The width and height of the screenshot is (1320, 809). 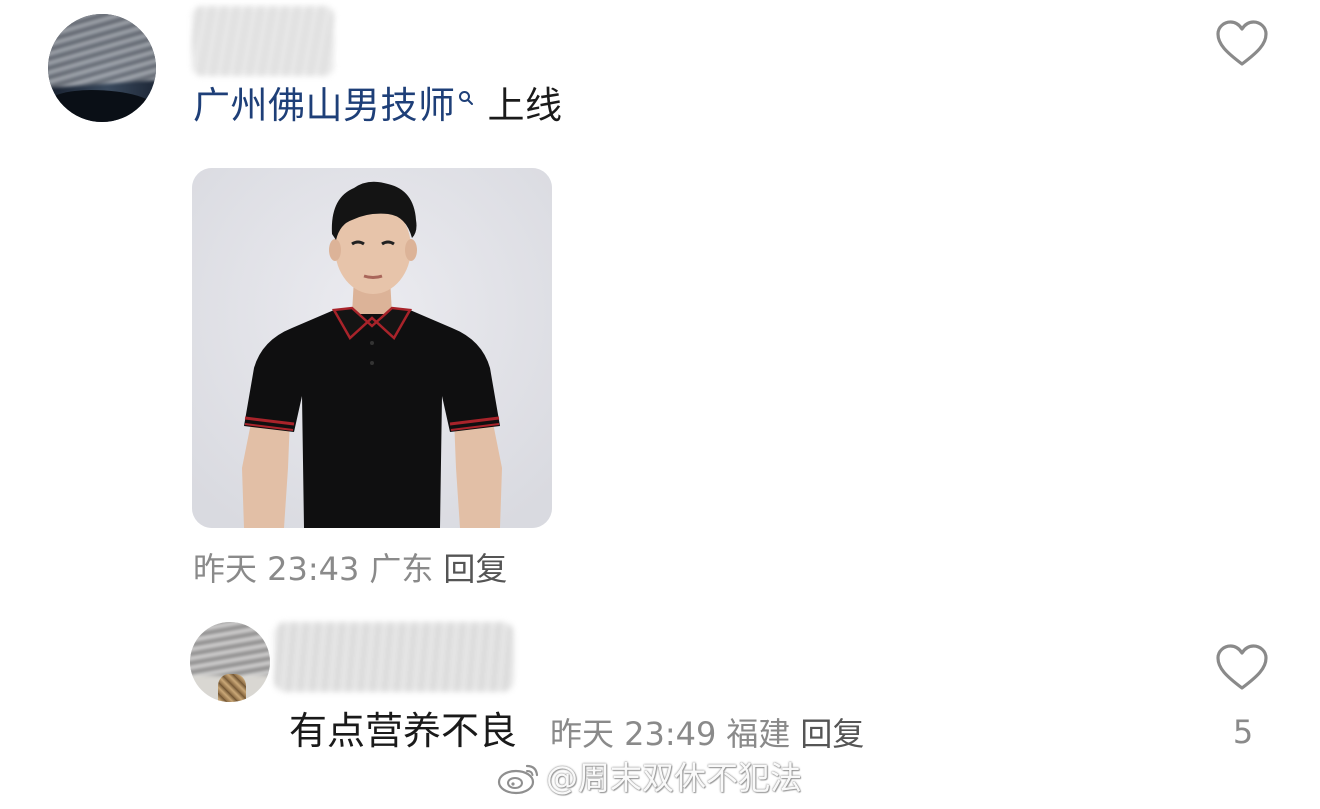 I want to click on comment-meta: 昨天 23:43 广东 回复, so click(x=355, y=569).